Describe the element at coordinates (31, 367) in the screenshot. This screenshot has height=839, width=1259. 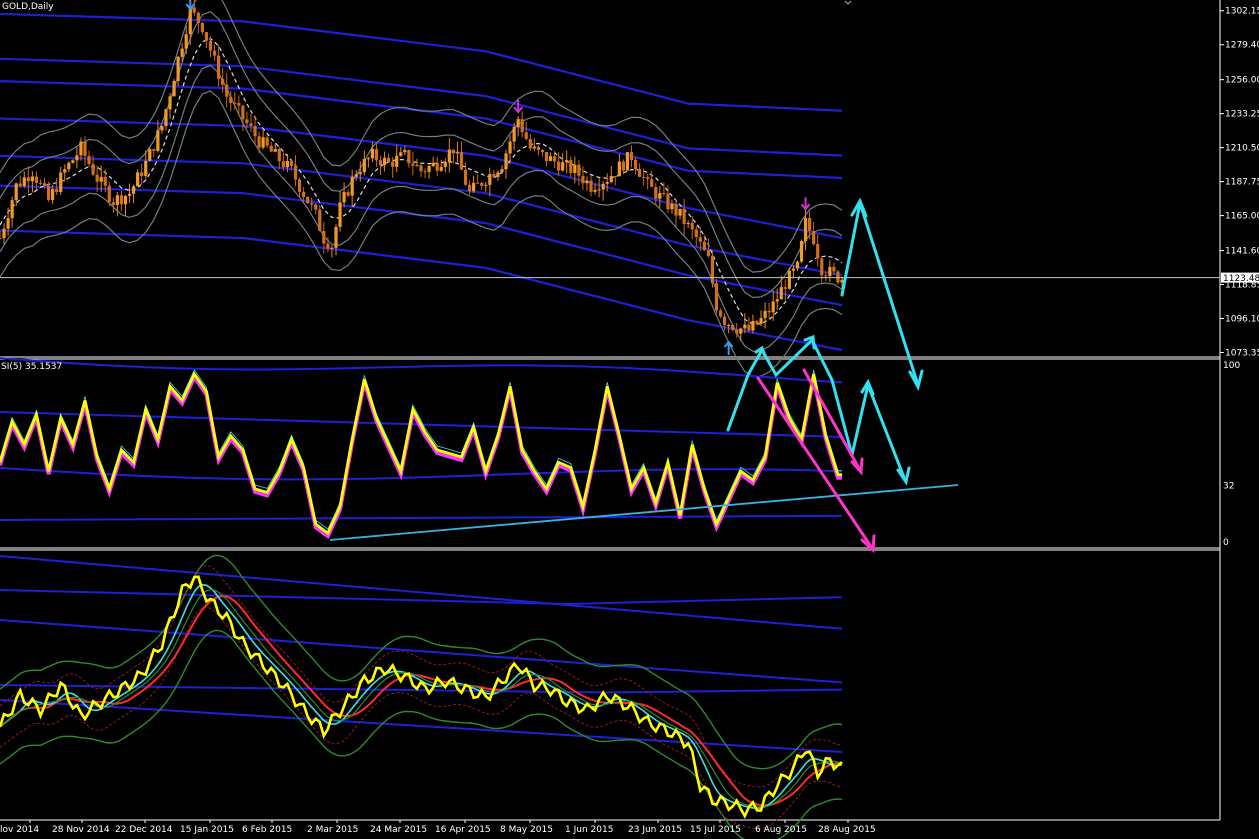
I see `rsi-title: SI(5) 35.1537` at that location.